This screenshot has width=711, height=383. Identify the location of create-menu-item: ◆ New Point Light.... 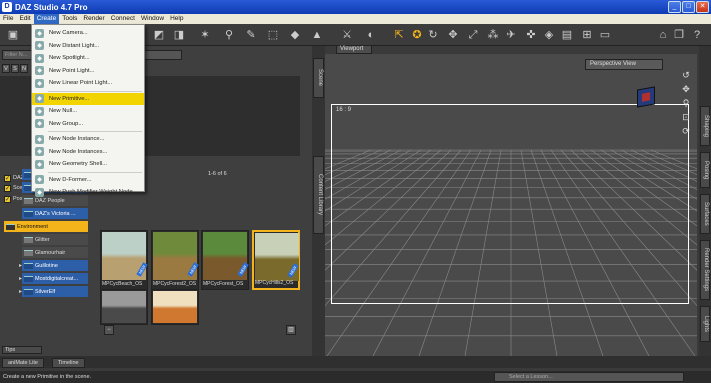
(88, 71).